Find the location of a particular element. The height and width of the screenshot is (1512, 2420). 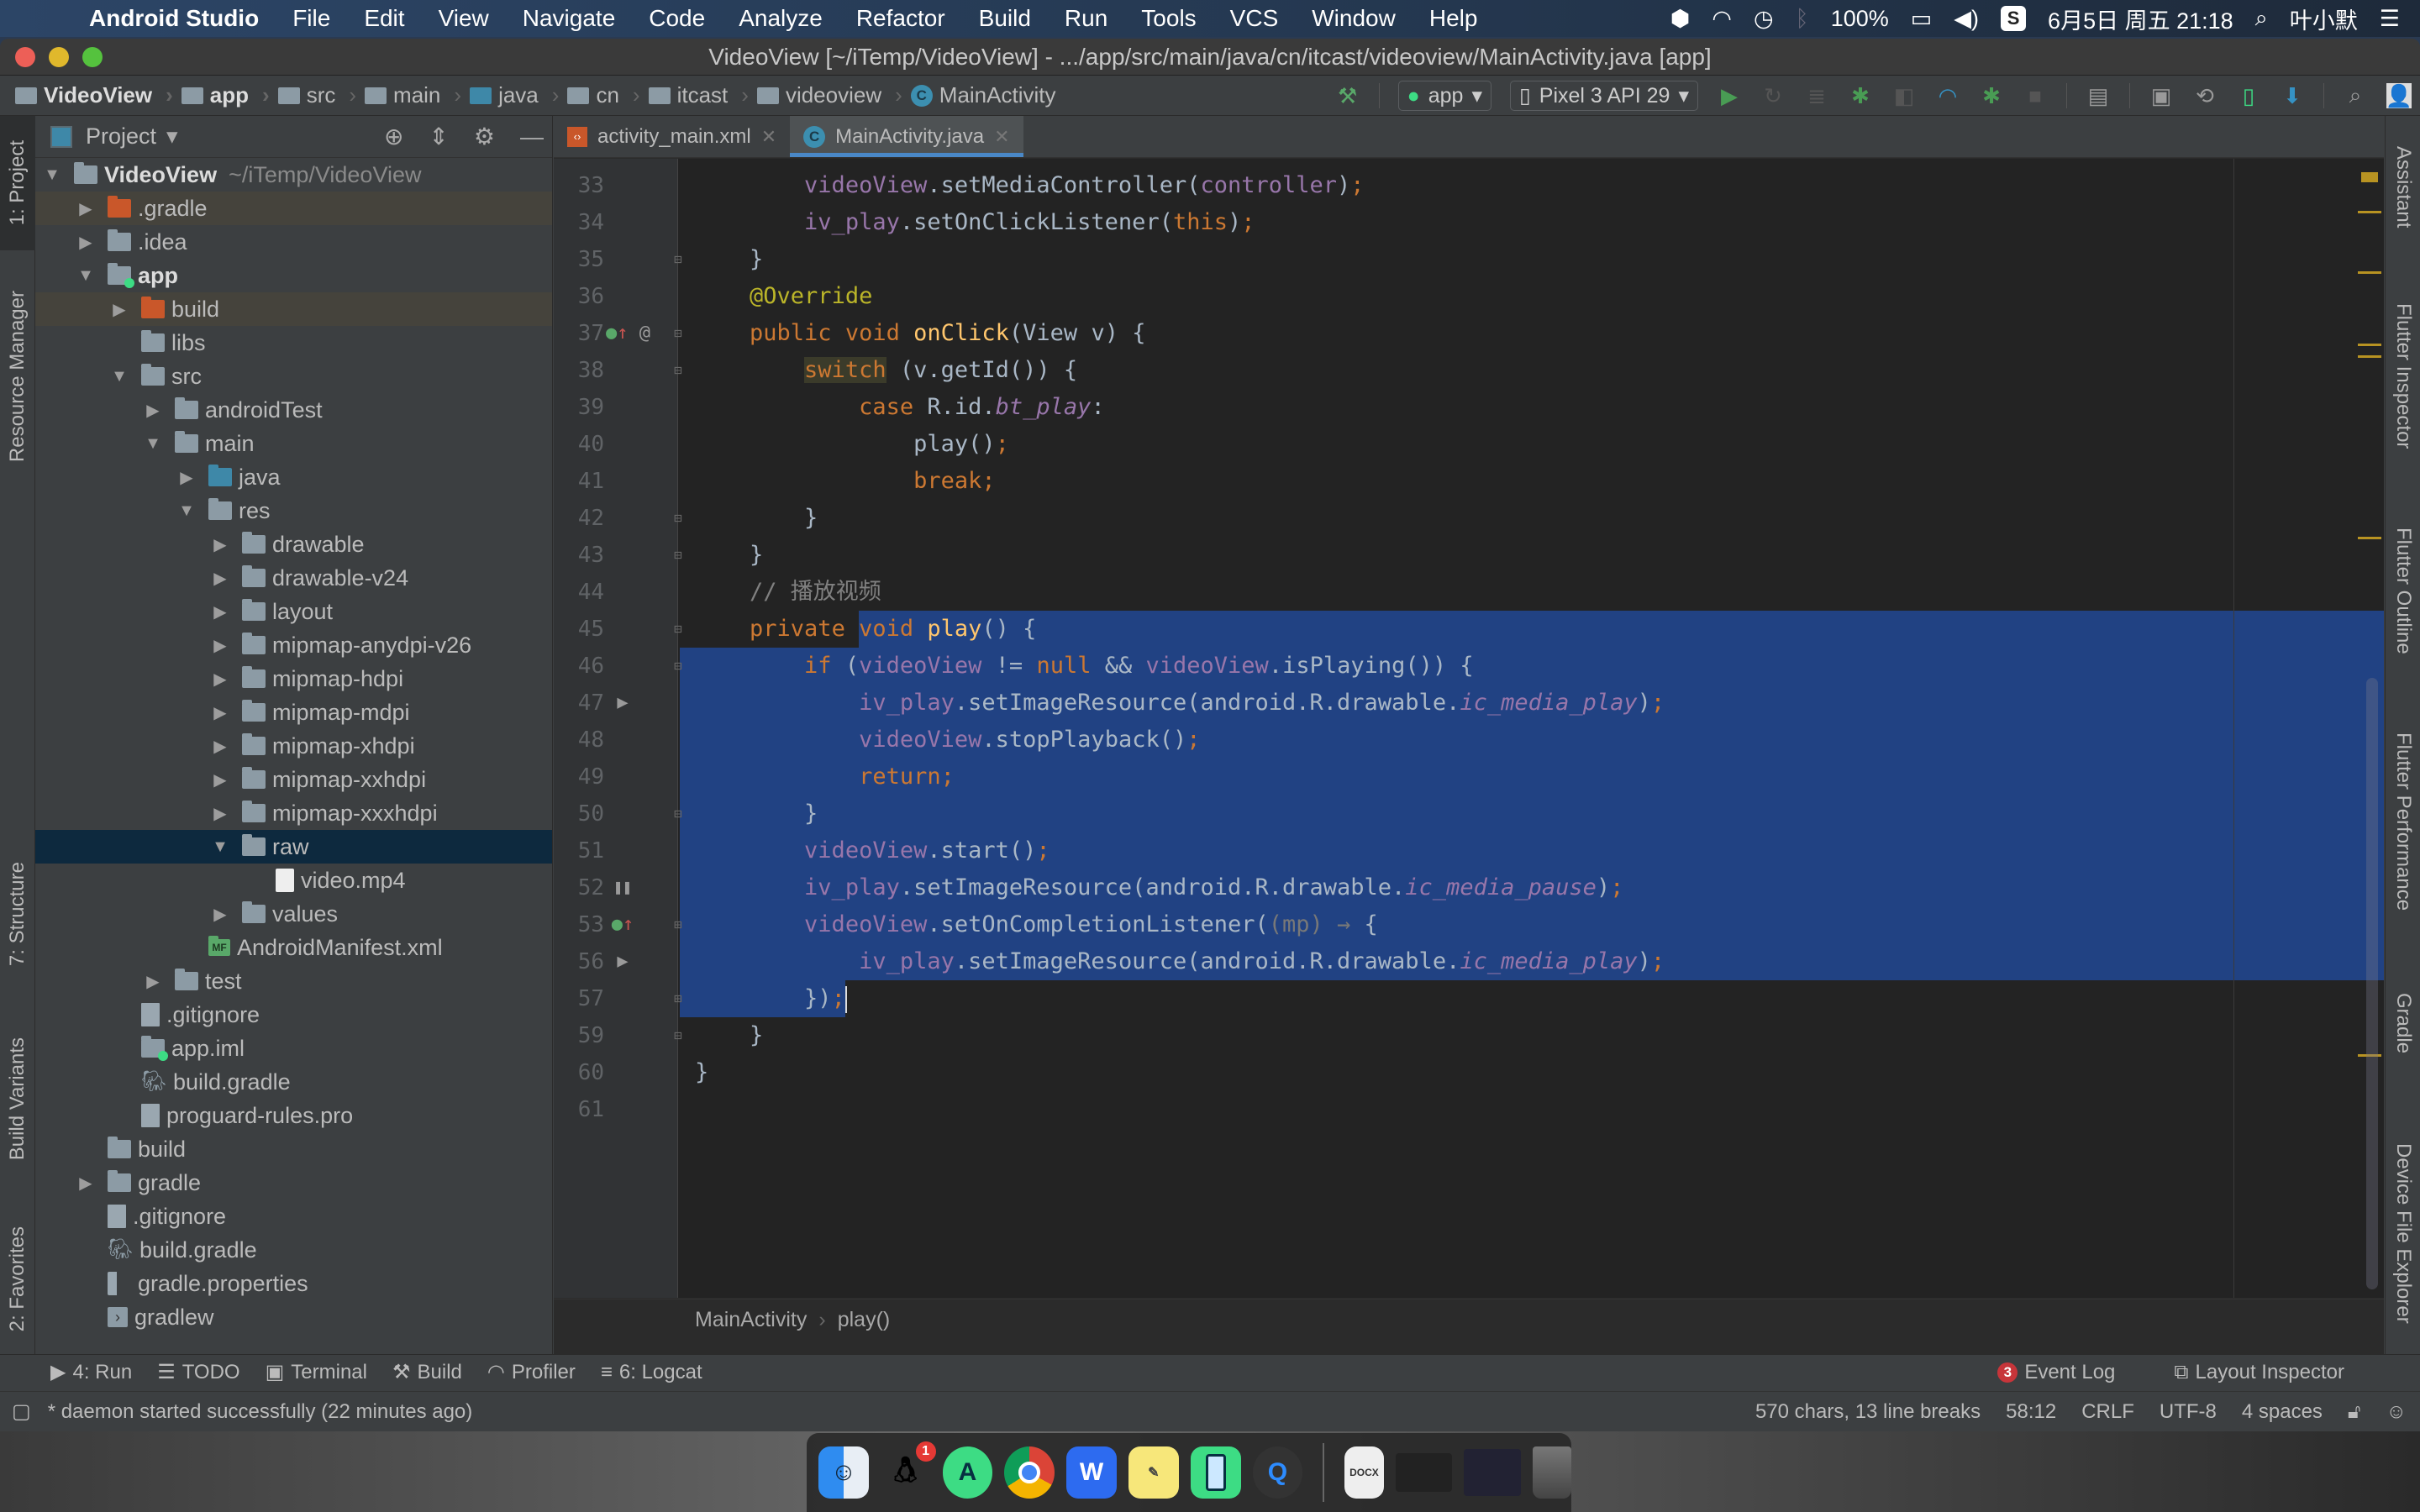

media-pause-preview-icon: ❚❚ is located at coordinates (622, 887).